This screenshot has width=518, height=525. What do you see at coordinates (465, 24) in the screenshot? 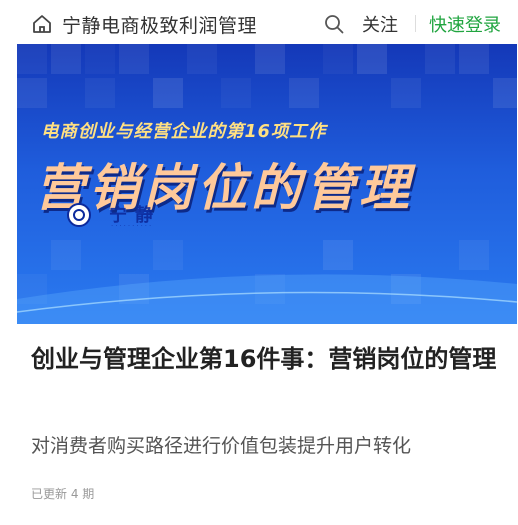
I see `quick-login-button: 快速登录` at bounding box center [465, 24].